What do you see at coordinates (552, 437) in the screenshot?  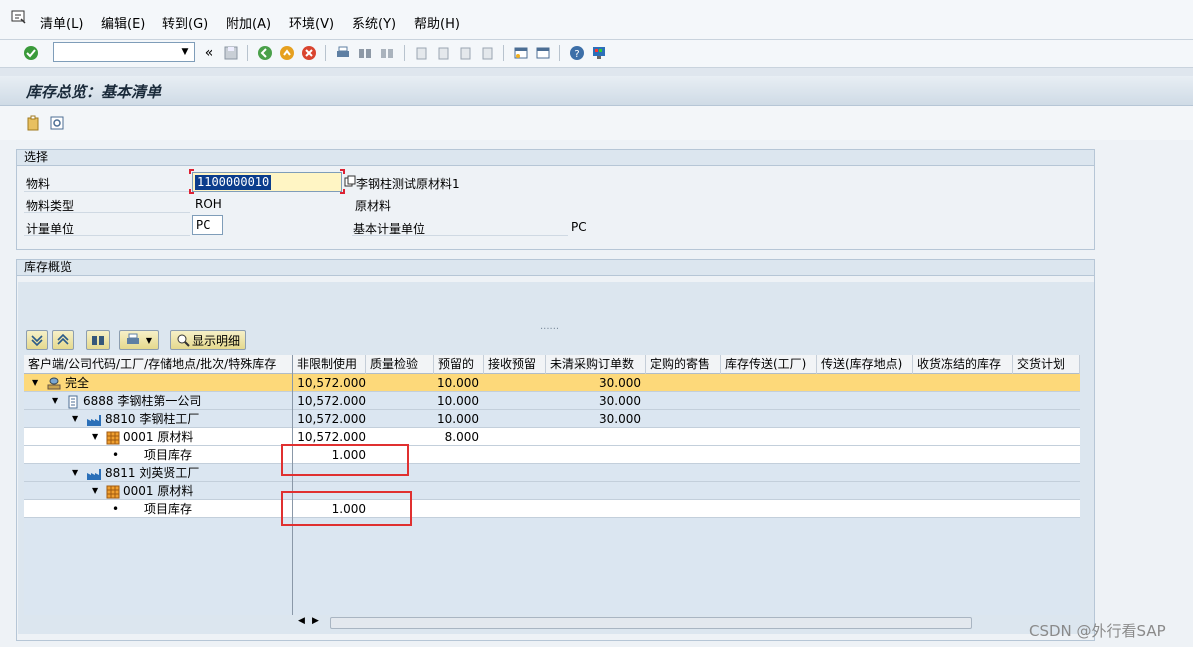 I see `table-row: ▼ 0001 原材料 10,572.000 8.000` at bounding box center [552, 437].